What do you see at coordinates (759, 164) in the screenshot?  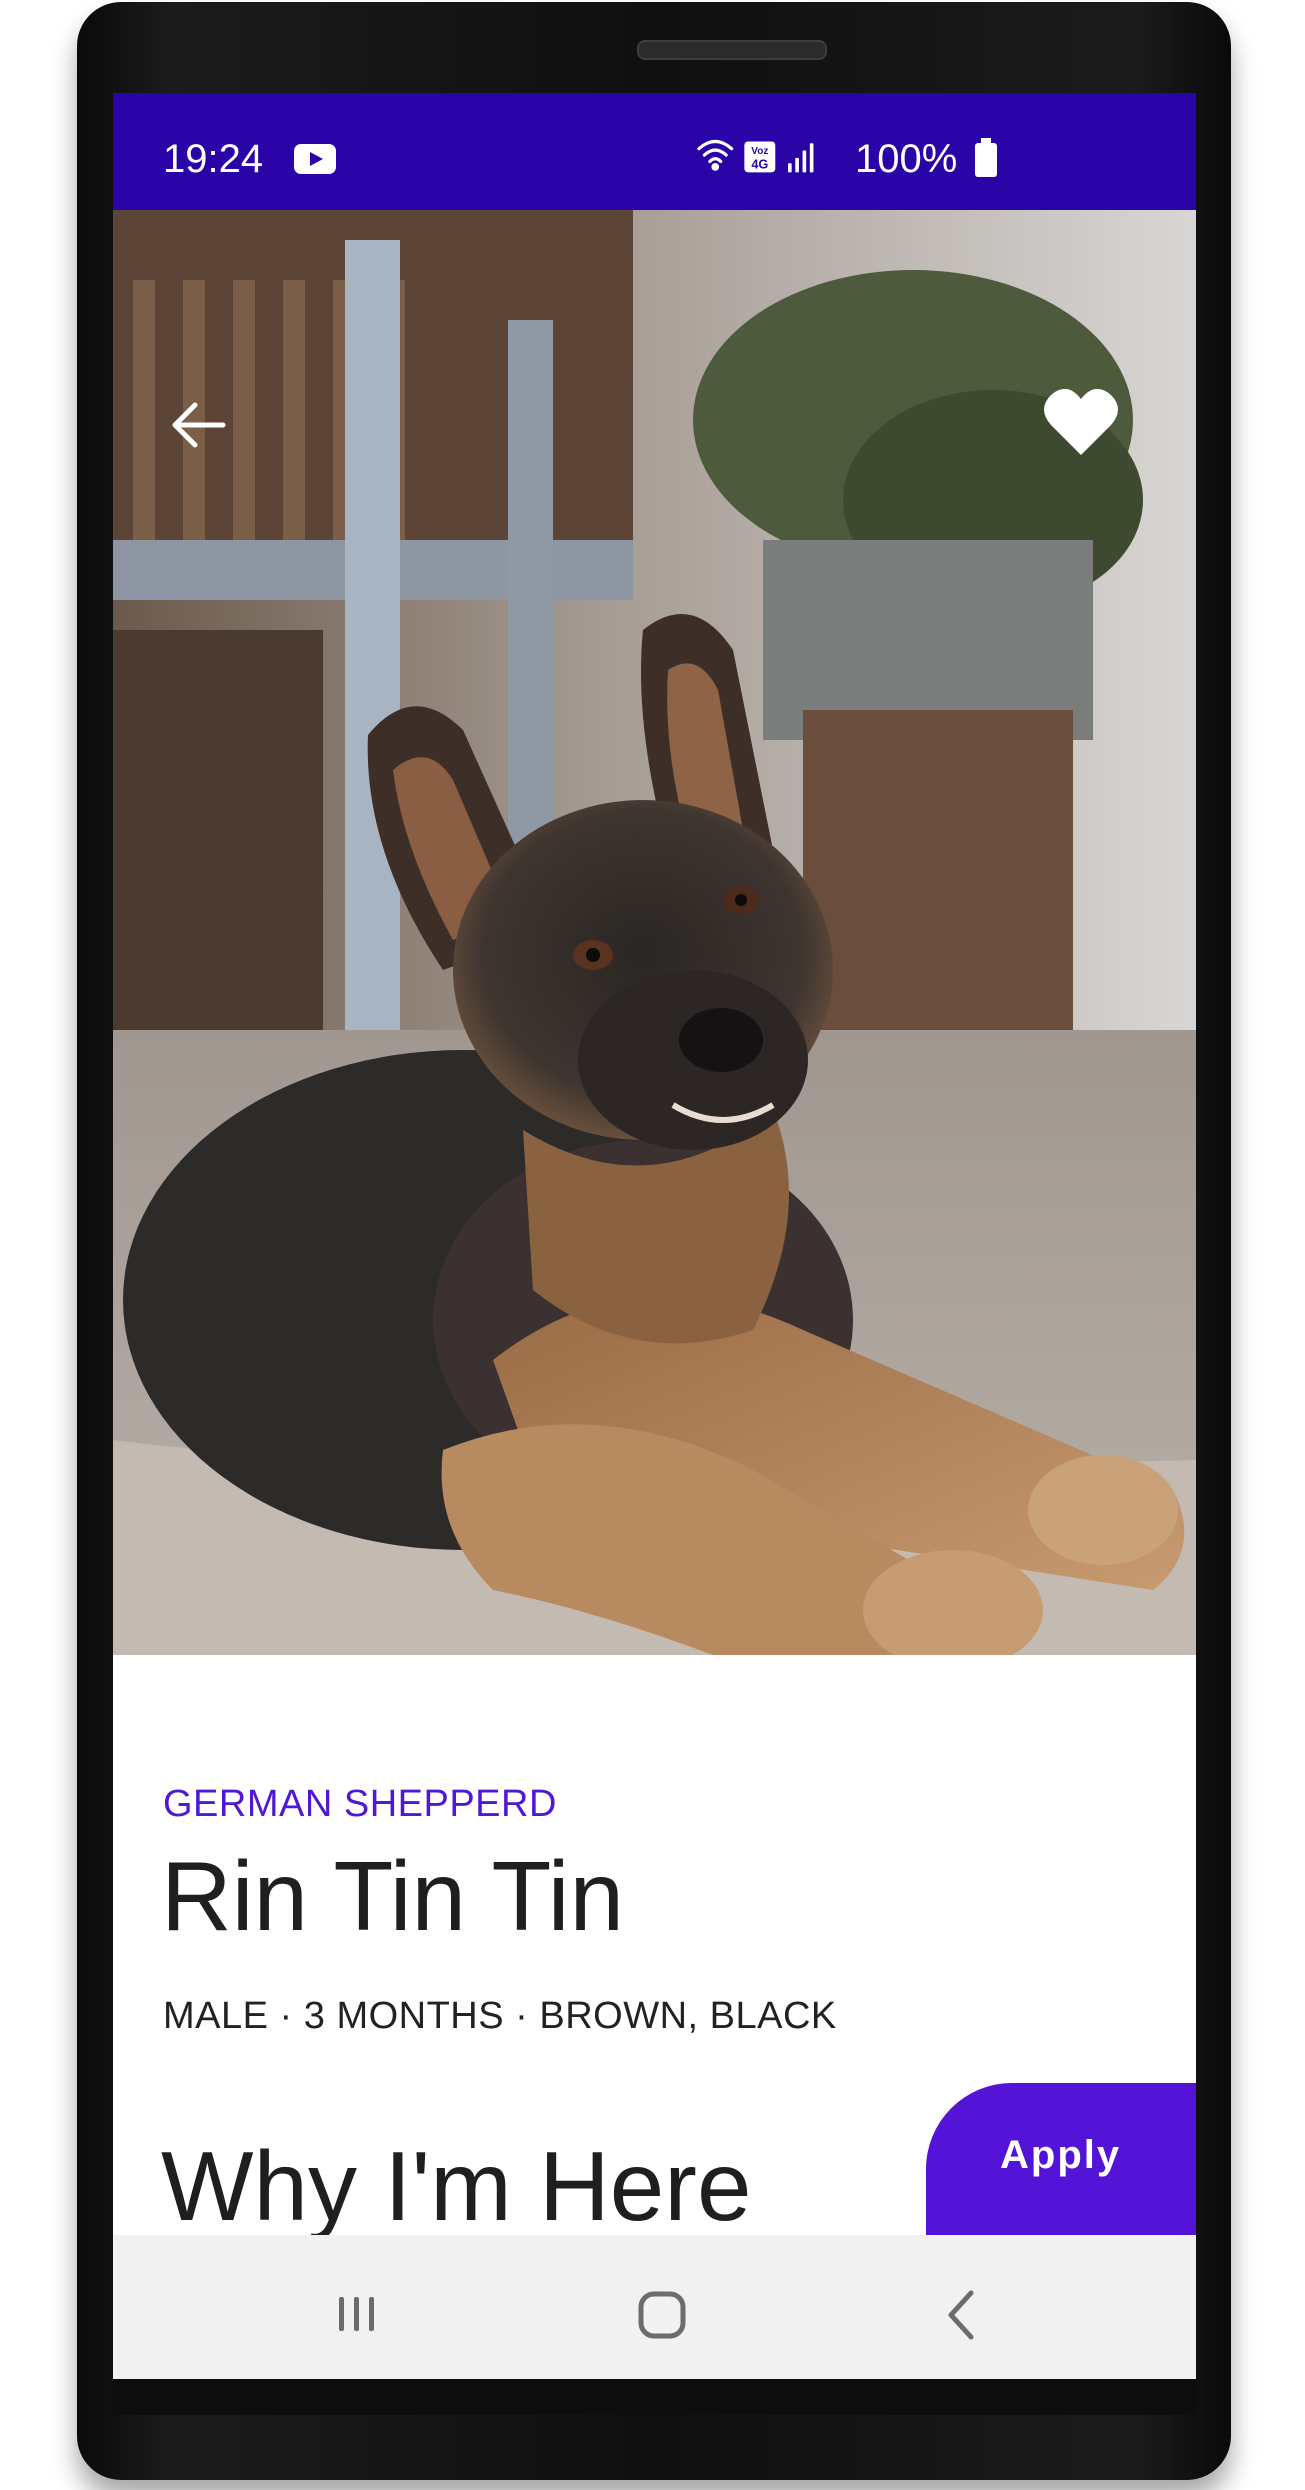 I see `svg-text: 4G` at bounding box center [759, 164].